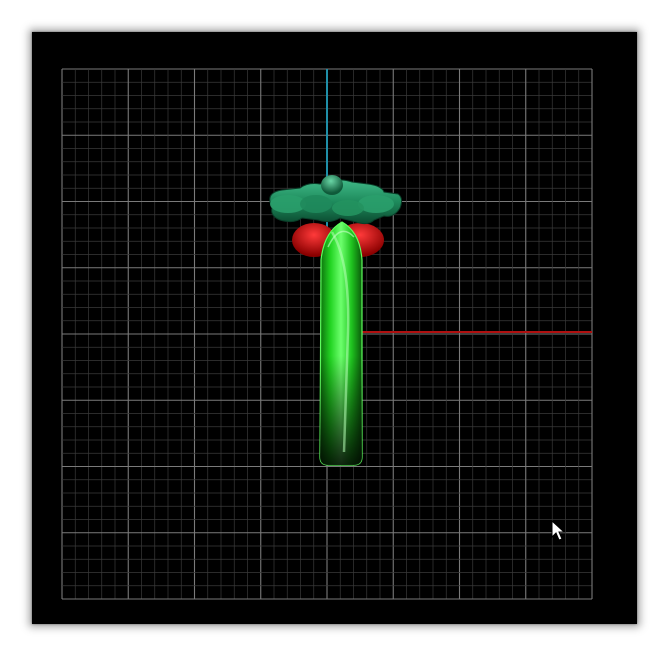  What do you see at coordinates (316, 204) in the screenshot?
I see `flower-petal-mid-left` at bounding box center [316, 204].